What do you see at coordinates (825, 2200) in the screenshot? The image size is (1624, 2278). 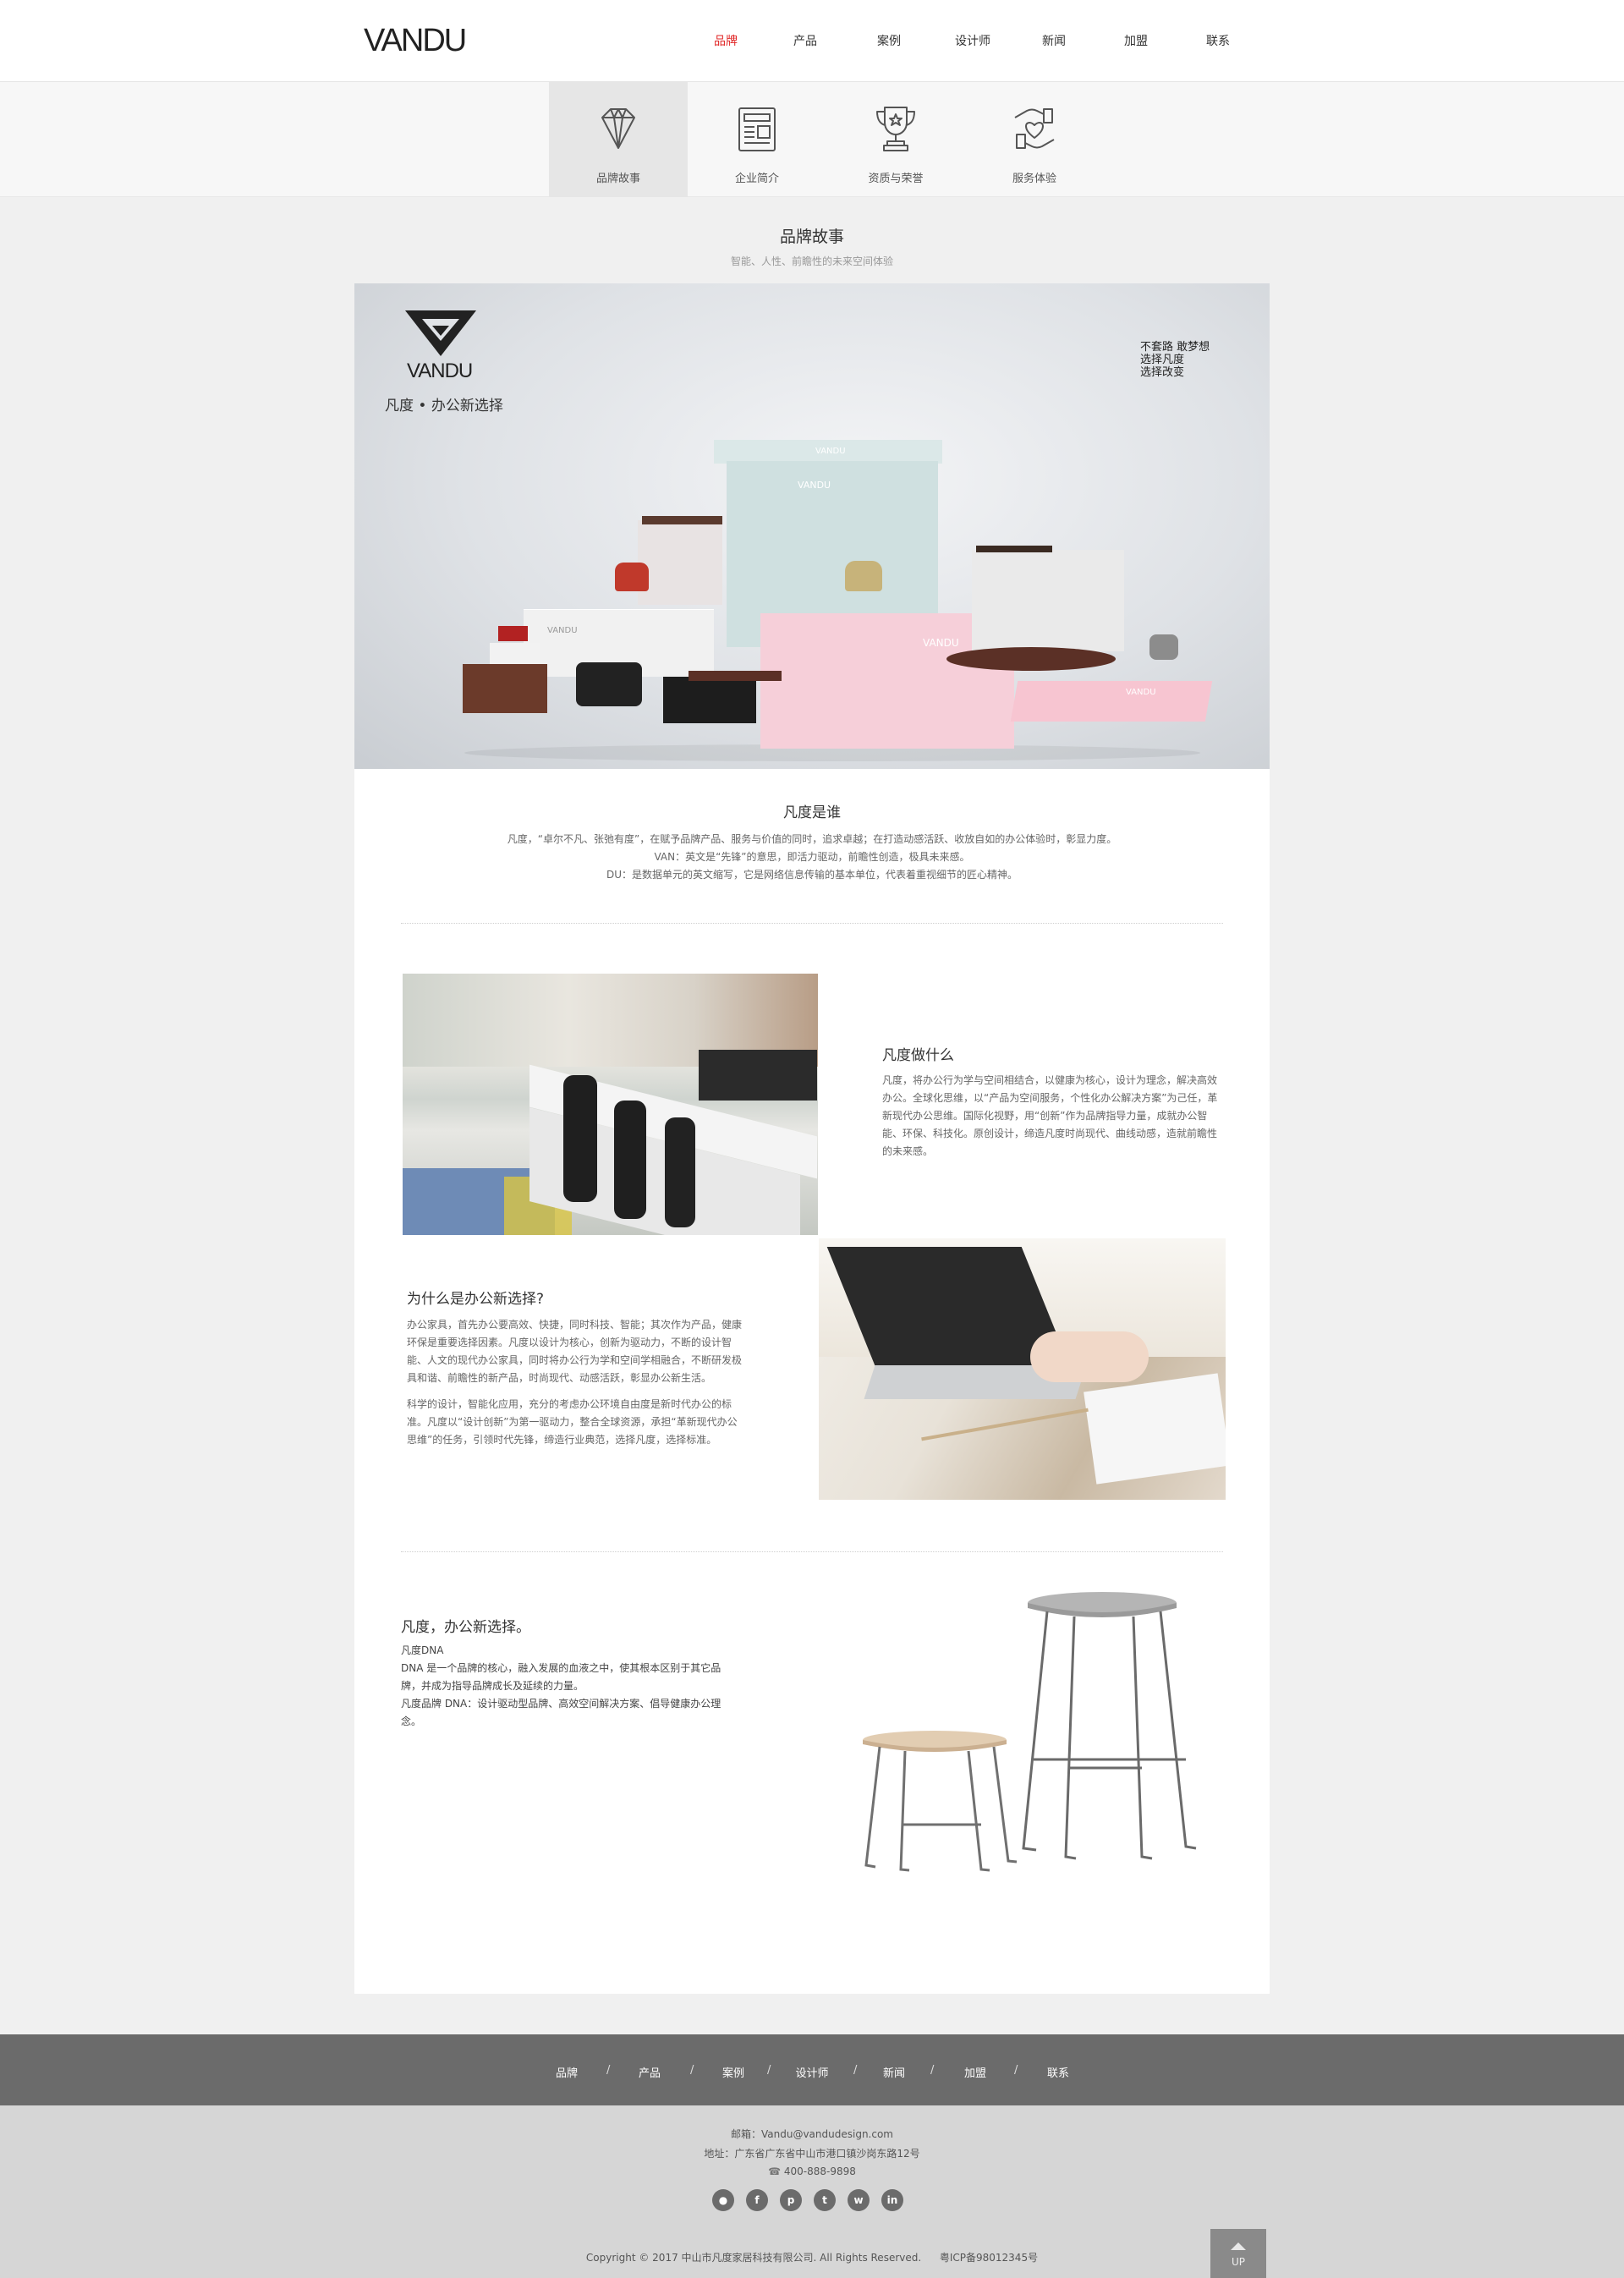 I see `twitter-icon: t` at bounding box center [825, 2200].